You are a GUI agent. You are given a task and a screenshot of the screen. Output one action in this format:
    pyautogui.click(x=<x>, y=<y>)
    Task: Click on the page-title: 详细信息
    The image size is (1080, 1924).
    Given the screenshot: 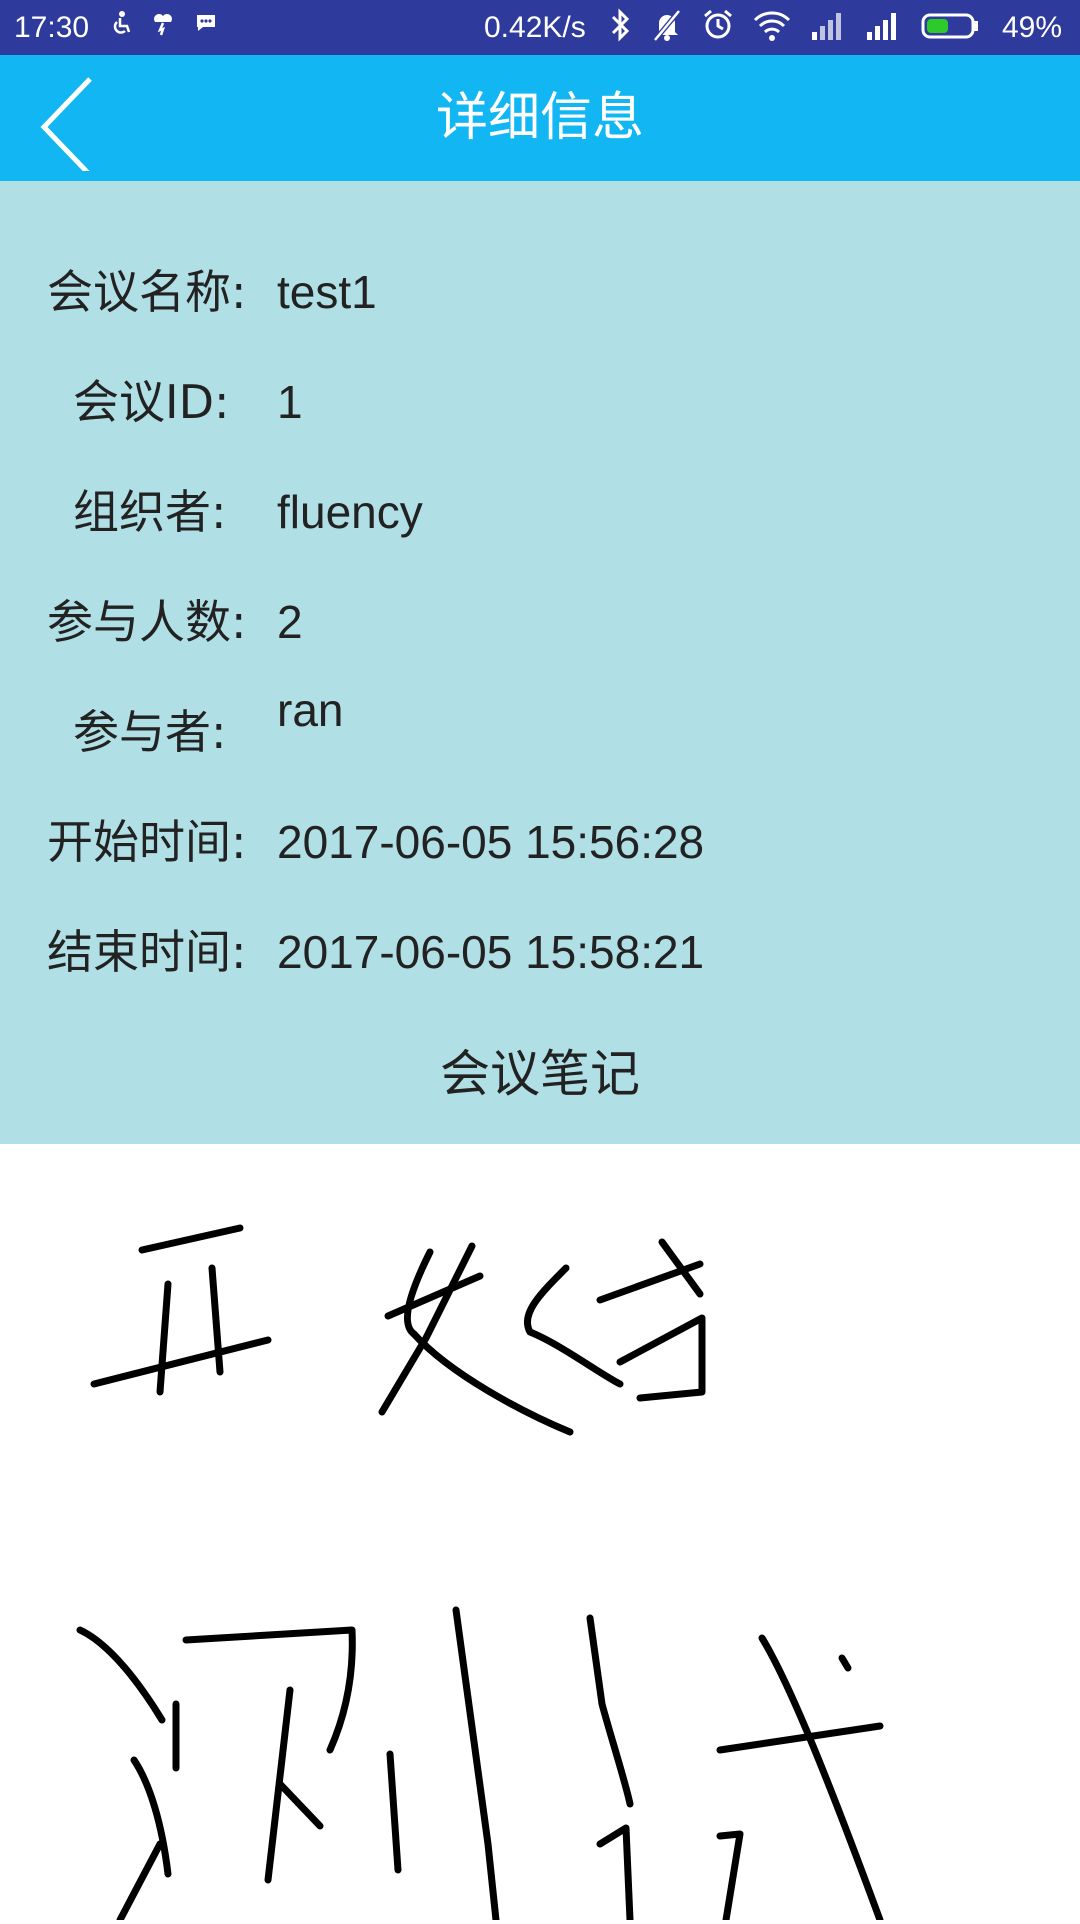 What is the action you would take?
    pyautogui.click(x=539, y=118)
    